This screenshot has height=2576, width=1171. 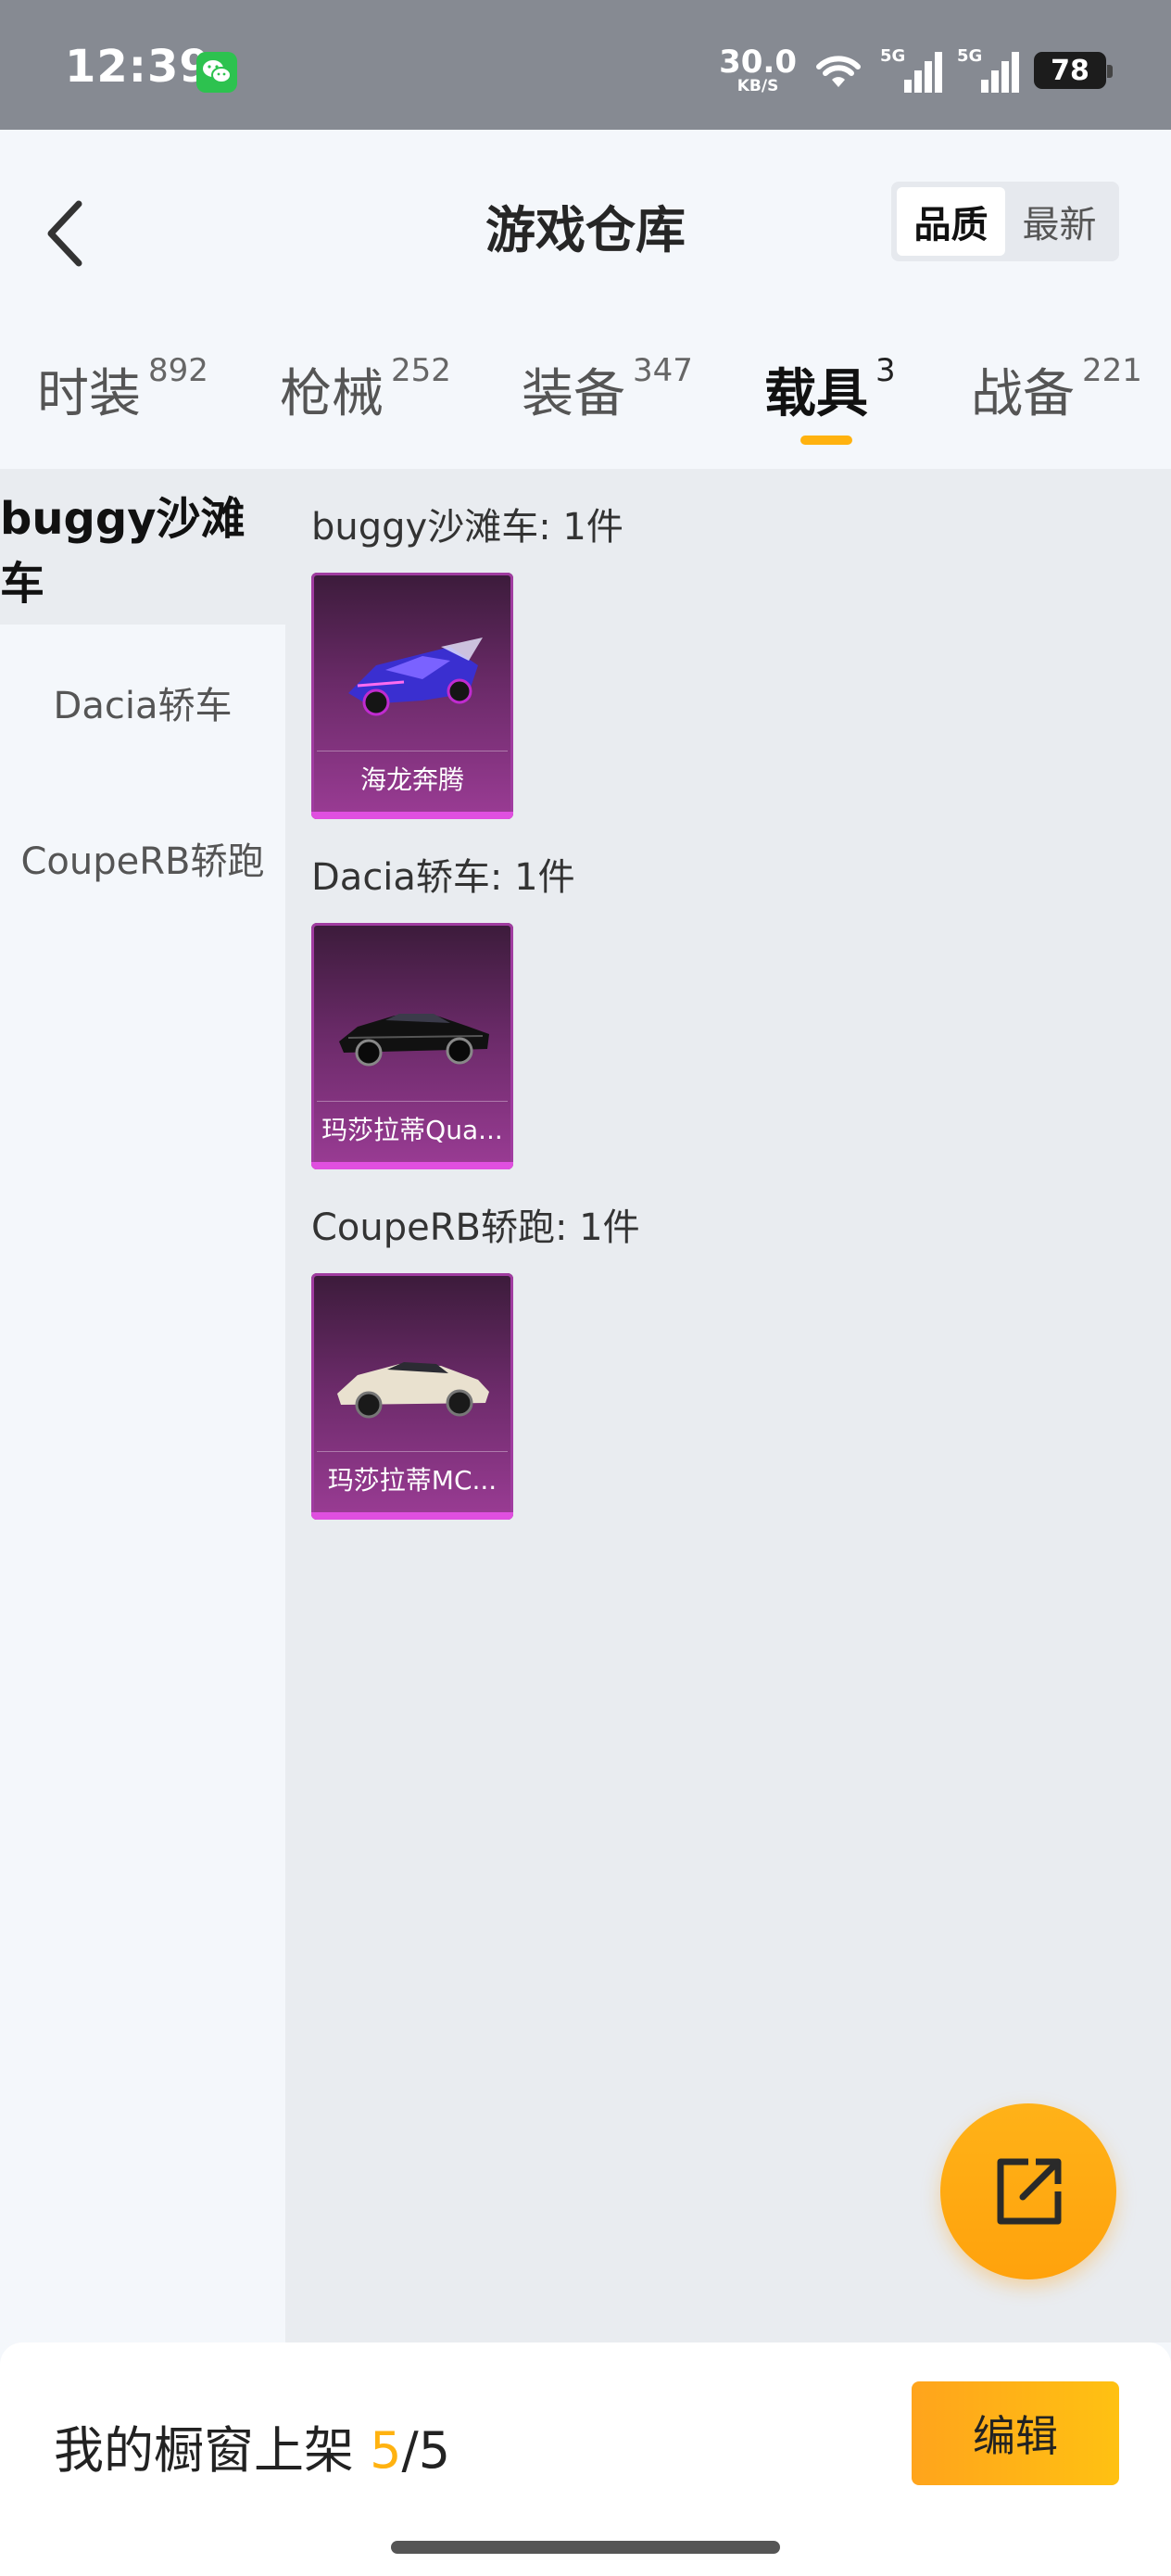 I want to click on signal-2-label: 5G, so click(x=970, y=56).